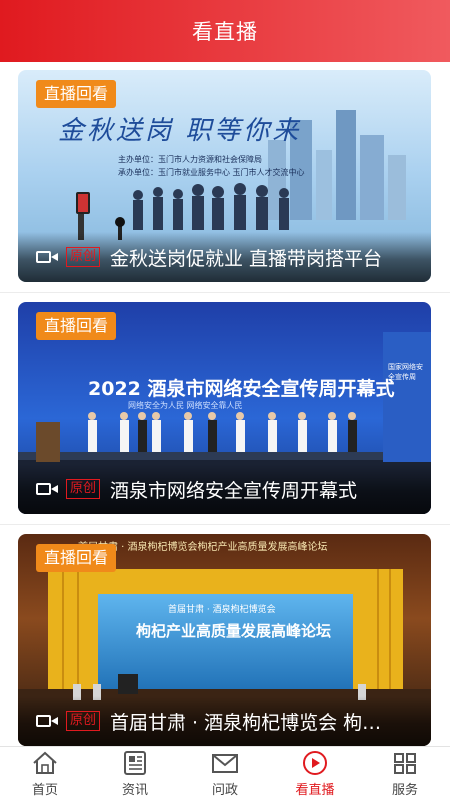 The height and width of the screenshot is (800, 450). Describe the element at coordinates (134, 790) in the screenshot. I see `tab-label: 资讯` at that location.